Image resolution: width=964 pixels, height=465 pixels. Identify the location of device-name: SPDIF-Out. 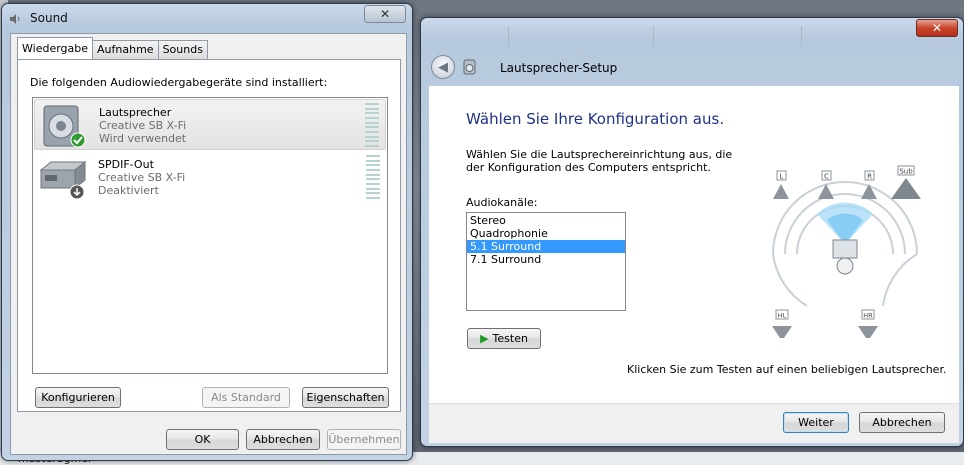
(126, 164).